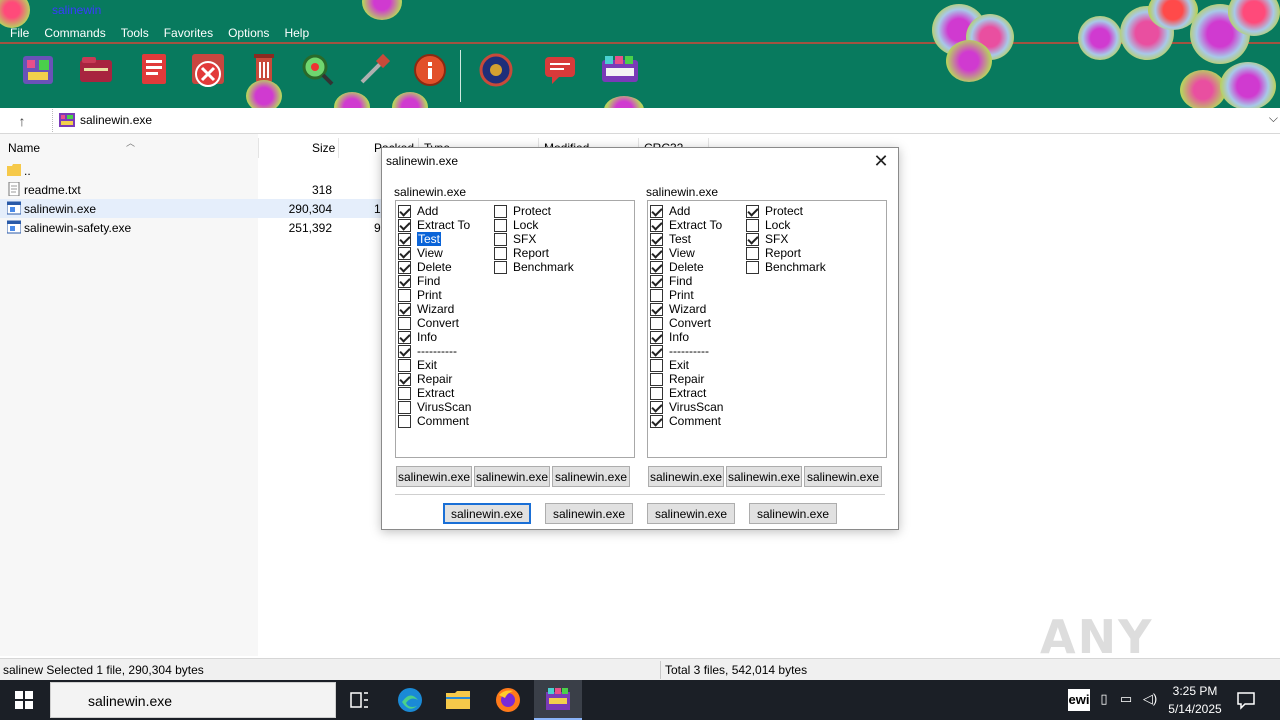 This screenshot has width=1280, height=720. I want to click on network-icon: ▭, so click(1126, 699).